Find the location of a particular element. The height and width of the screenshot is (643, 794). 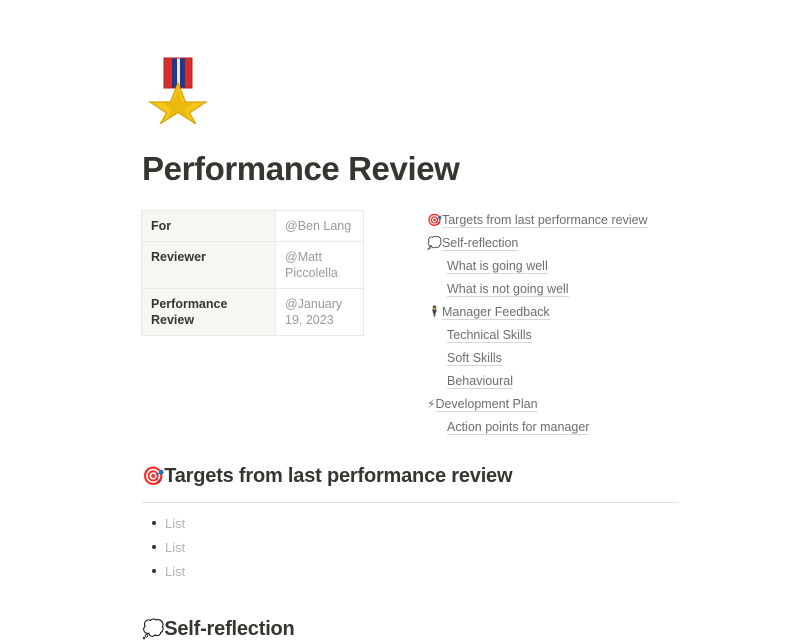

toc-item-label: What is not going well is located at coordinates (508, 289).